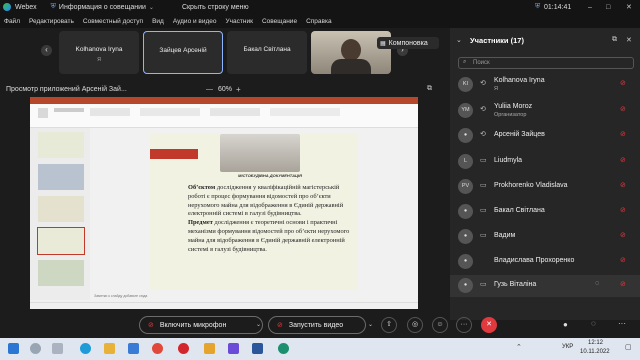 This screenshot has height=360, width=640. I want to click on unmute-button: ⊘ Включить микрофон, so click(201, 325).